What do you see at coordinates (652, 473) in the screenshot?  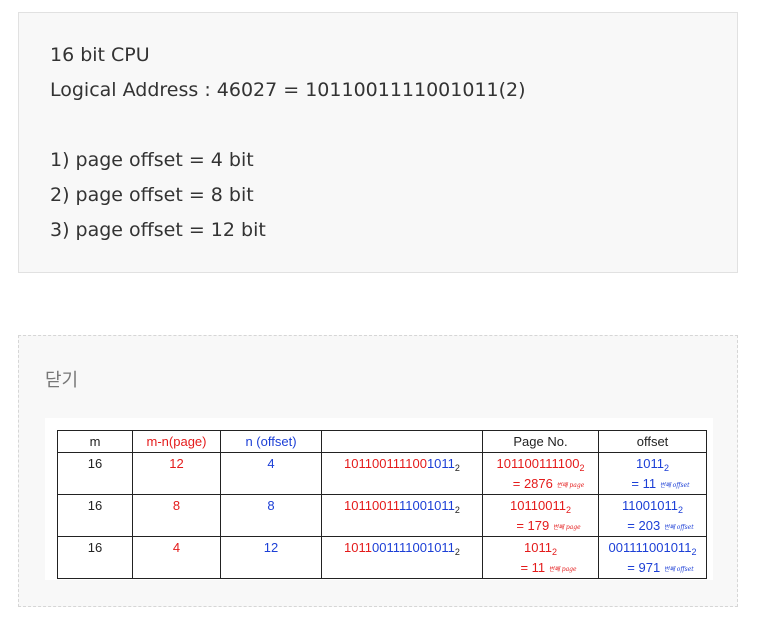 I see `cell-offset-value: 10112 = 11 번째 offset` at bounding box center [652, 473].